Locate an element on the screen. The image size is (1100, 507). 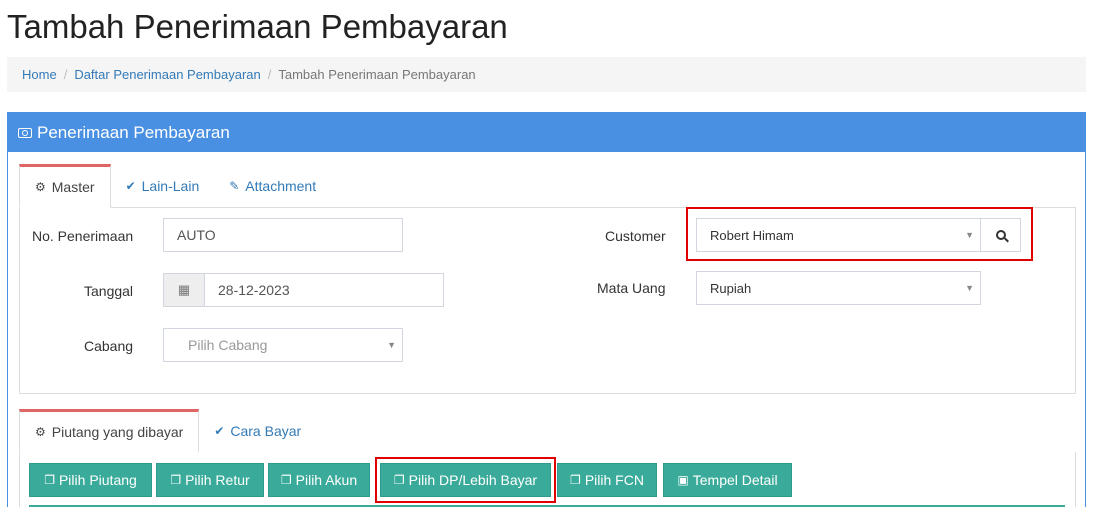
no-penerimaan-value: AUTO is located at coordinates (196, 235).